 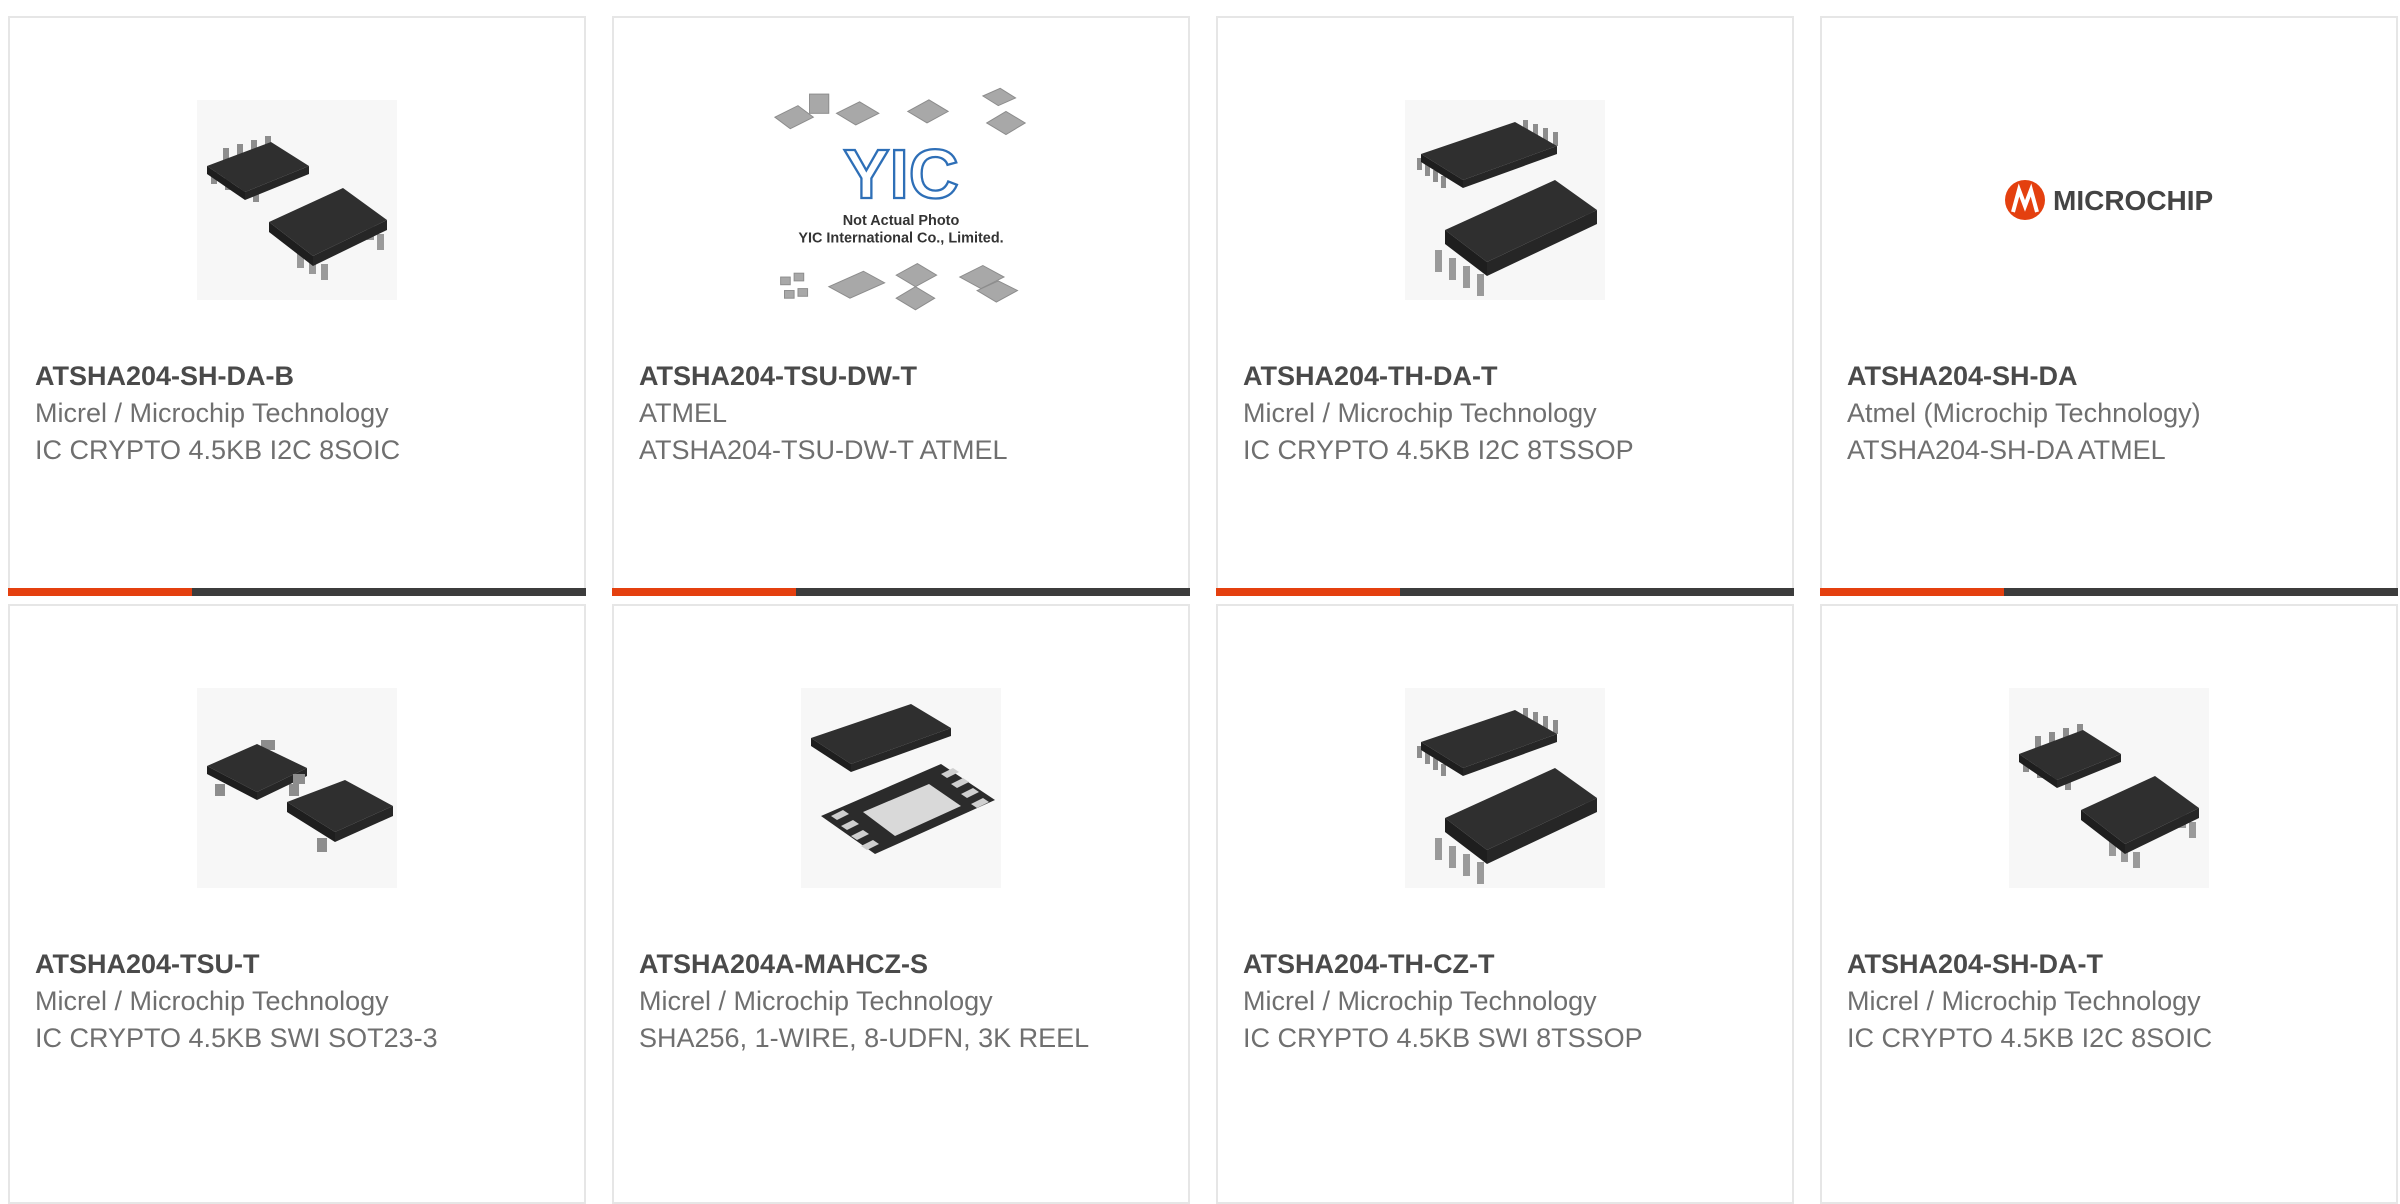 What do you see at coordinates (864, 1038) in the screenshot?
I see `description: SHA256, 1-WIRE, 8-UDFN, 3K REEL` at bounding box center [864, 1038].